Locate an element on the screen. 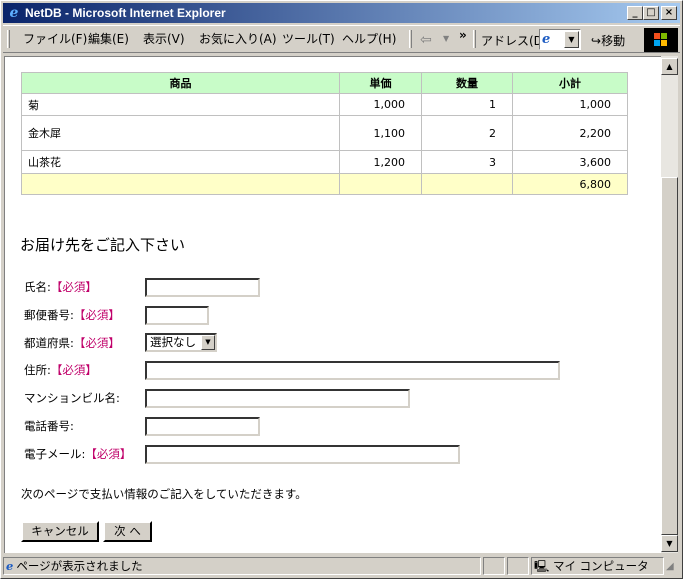  postal-label: 郵便番号:【必須】 is located at coordinates (72, 315).